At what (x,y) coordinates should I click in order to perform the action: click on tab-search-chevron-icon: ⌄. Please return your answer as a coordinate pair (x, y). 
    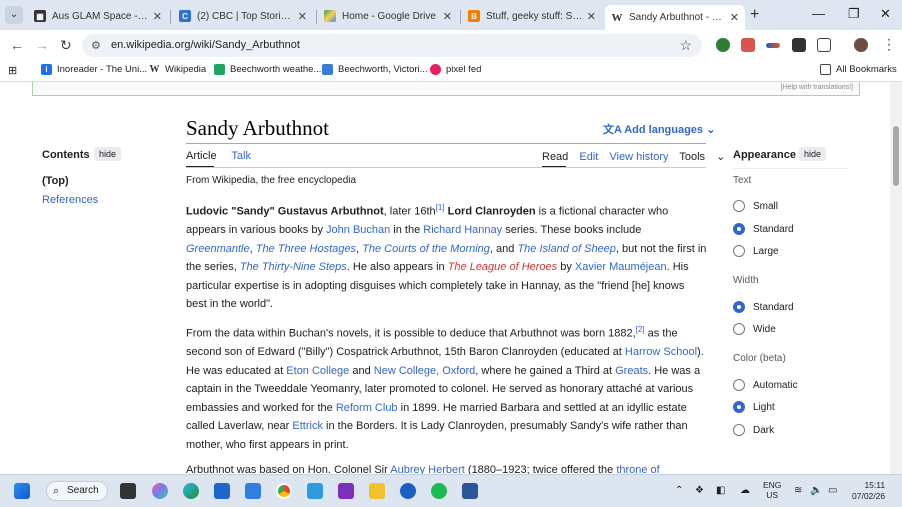
    Looking at the image, I should click on (14, 15).